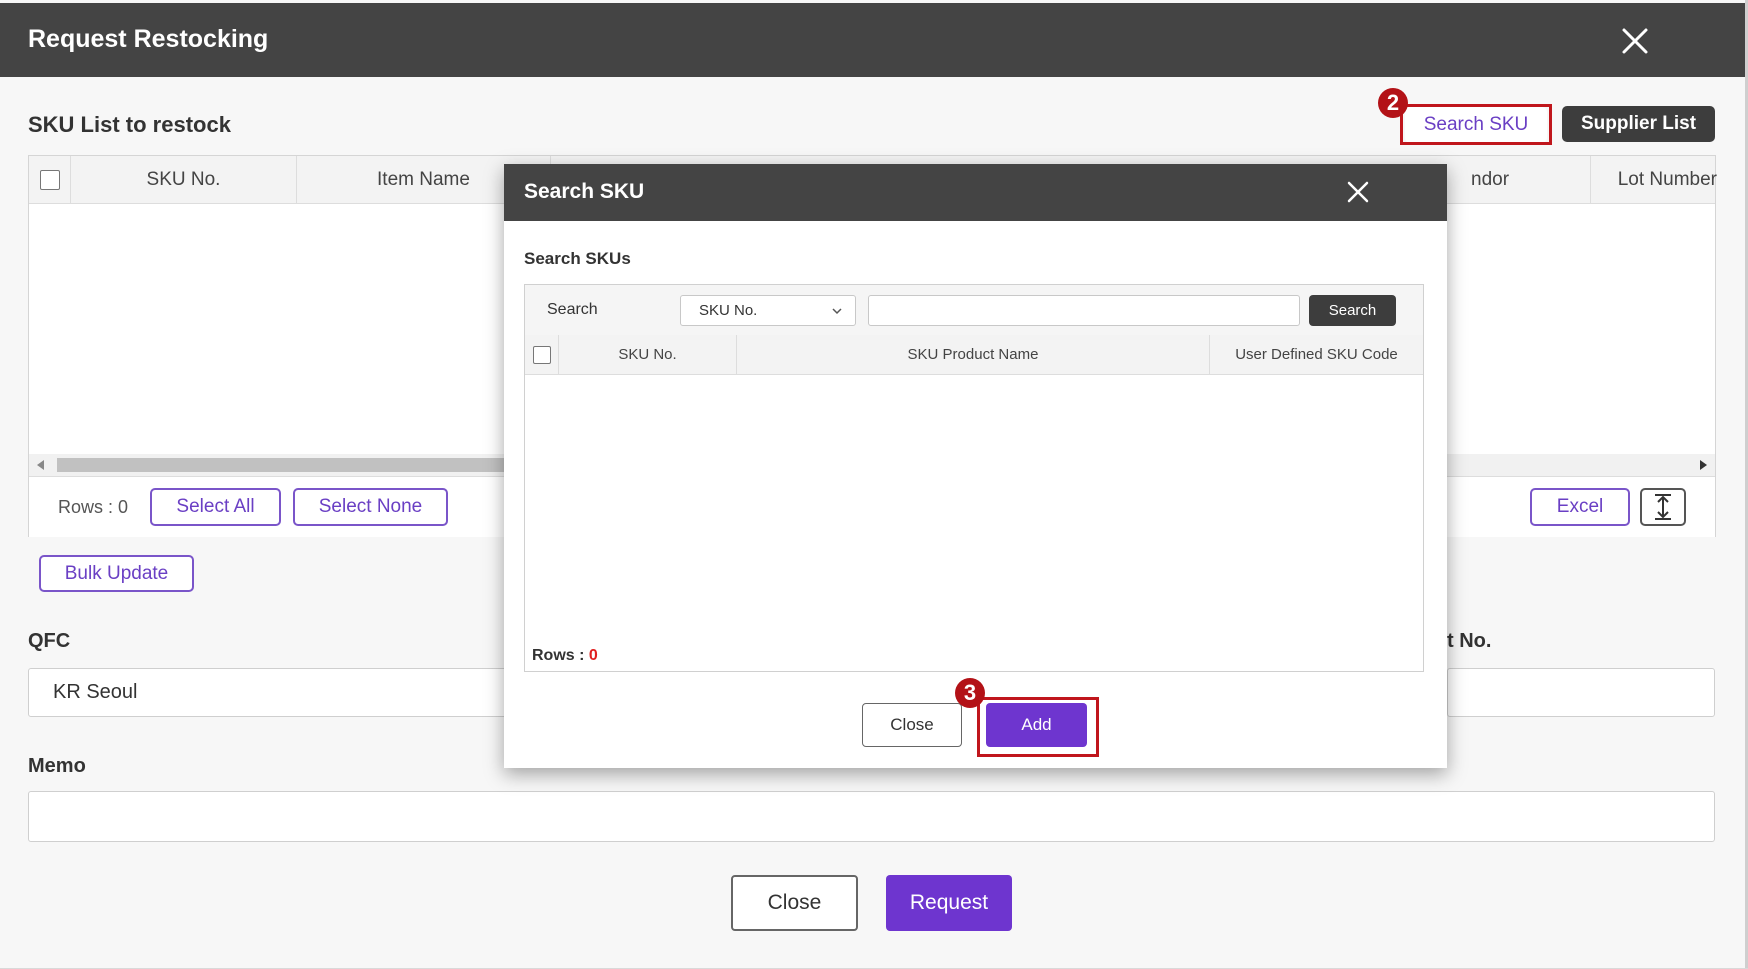 The width and height of the screenshot is (1748, 969). What do you see at coordinates (1638, 124) in the screenshot?
I see `supplier-list-button: Supplier List` at bounding box center [1638, 124].